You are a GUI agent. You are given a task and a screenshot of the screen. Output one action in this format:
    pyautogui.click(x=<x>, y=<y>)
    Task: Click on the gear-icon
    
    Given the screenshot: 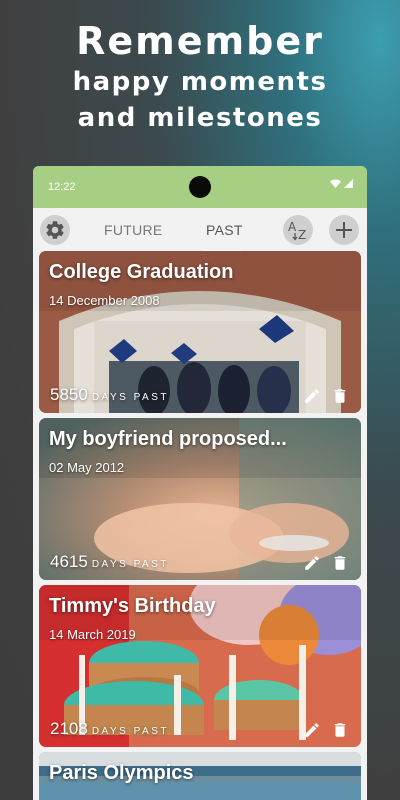 What is the action you would take?
    pyautogui.click(x=55, y=230)
    